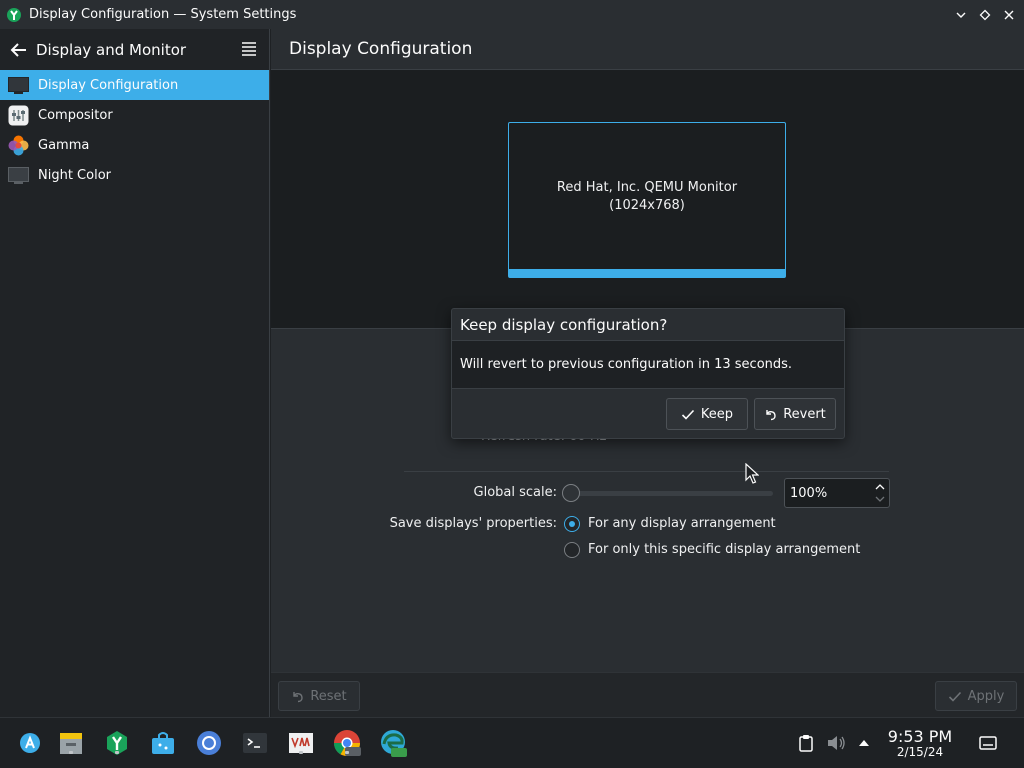 Image resolution: width=1024 pixels, height=768 pixels. What do you see at coordinates (117, 743) in the screenshot?
I see `system-settings-icon` at bounding box center [117, 743].